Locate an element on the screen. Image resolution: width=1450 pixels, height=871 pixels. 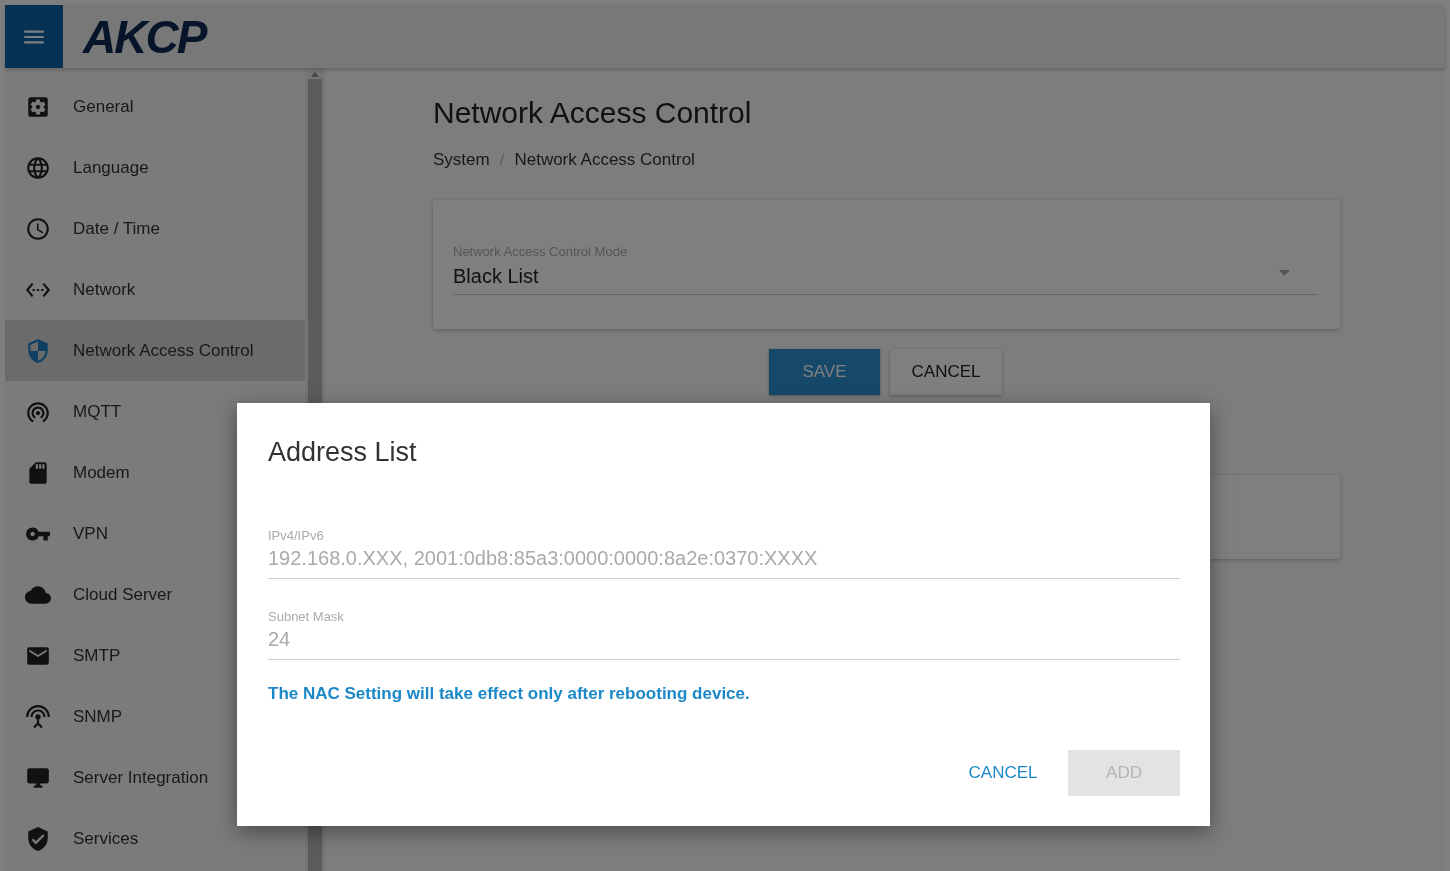
page-title: Network Access Control is located at coordinates (593, 113).